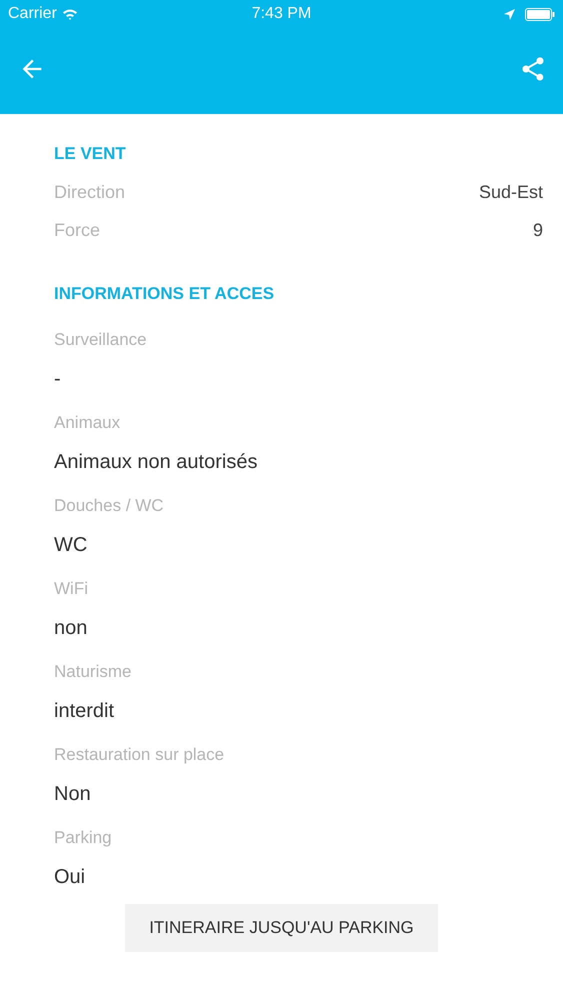  I want to click on field-label: WiFi, so click(71, 589).